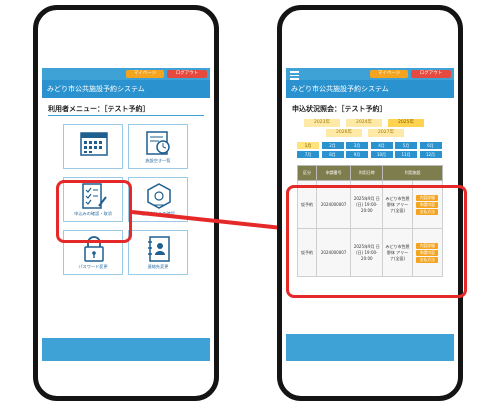  Describe the element at coordinates (357, 145) in the screenshot. I see `month-chip: 3月` at that location.